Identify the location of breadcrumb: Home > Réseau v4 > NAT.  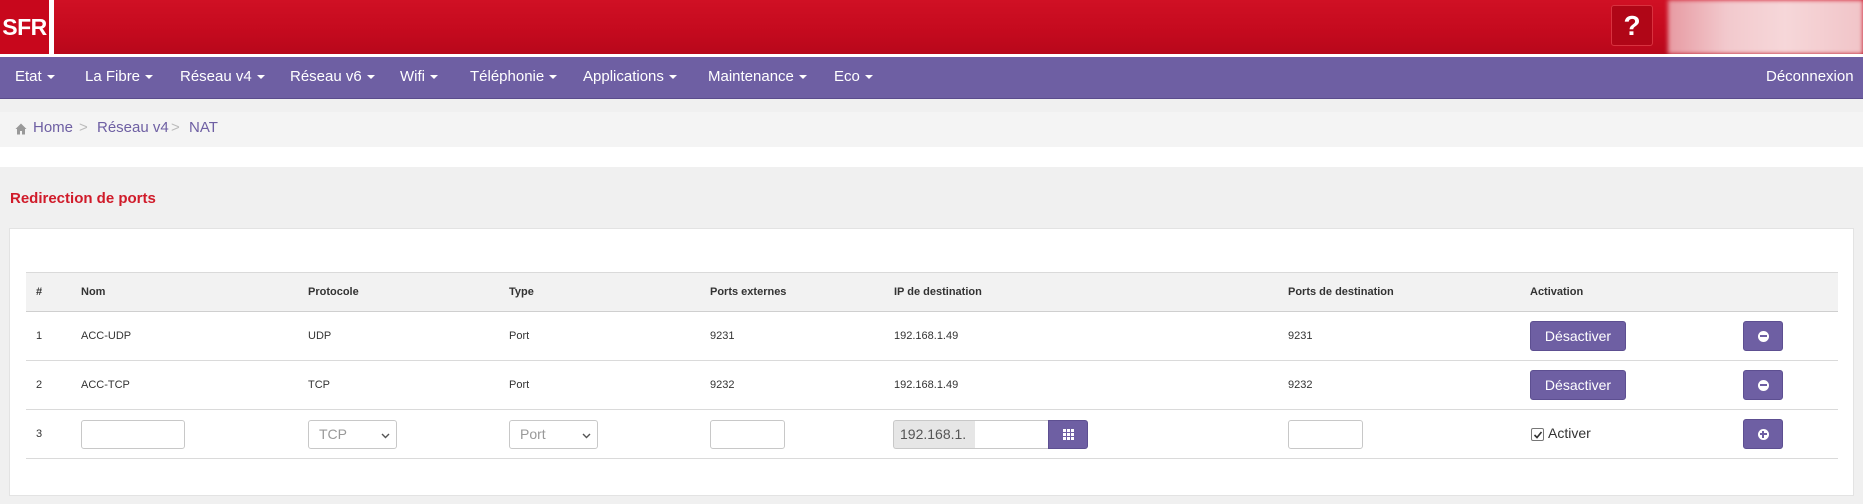
(931, 129).